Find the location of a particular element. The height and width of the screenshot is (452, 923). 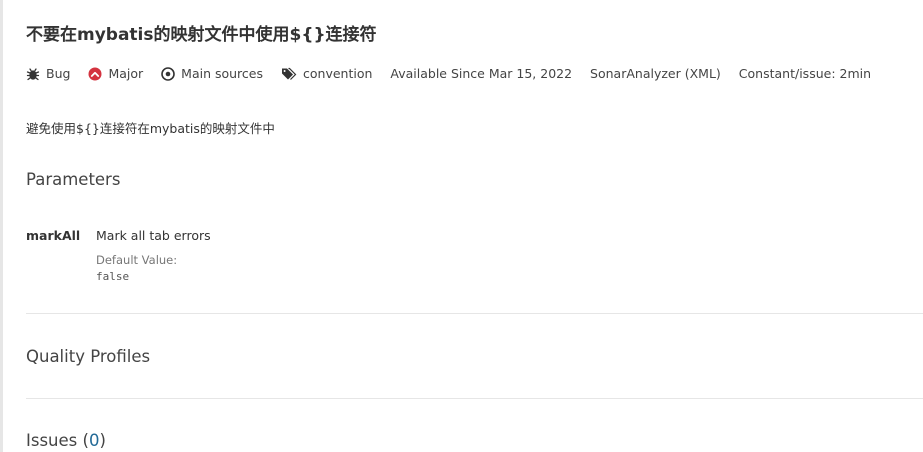

issues-title: Issues (0) is located at coordinates (66, 440).